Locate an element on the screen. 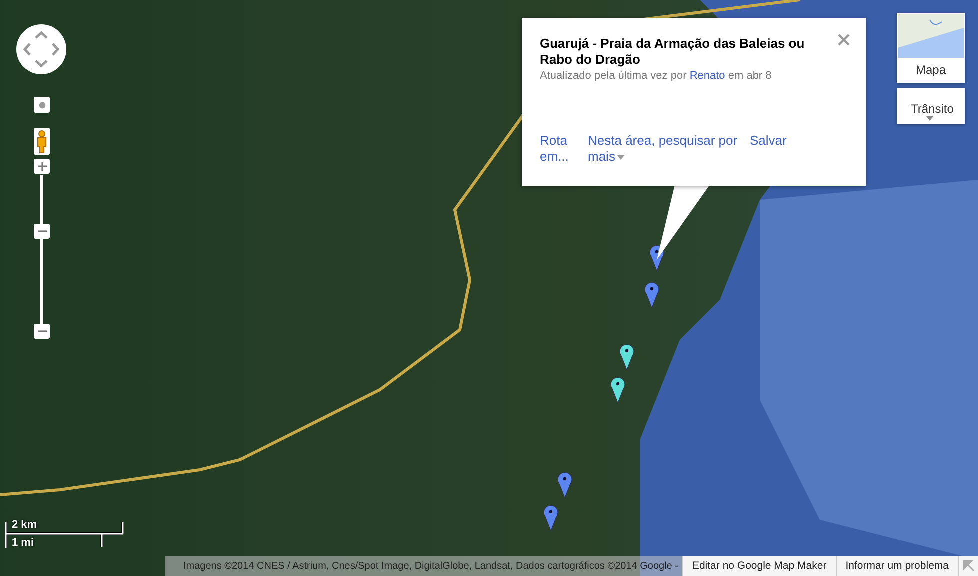 The width and height of the screenshot is (978, 576). place-title: Guarujá - Praia da Armação das Baleias ou Rabo do Dragão is located at coordinates (673, 52).